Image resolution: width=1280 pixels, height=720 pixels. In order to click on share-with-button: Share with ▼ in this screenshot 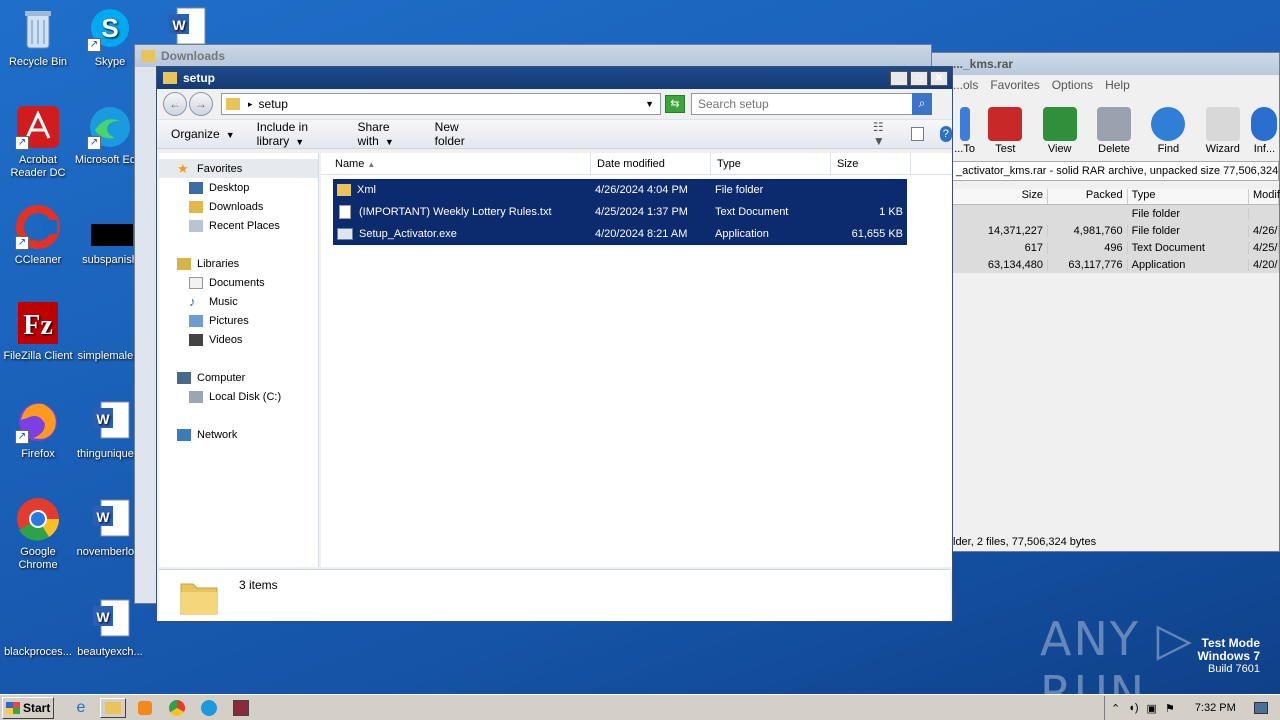, I will do `click(389, 134)`.